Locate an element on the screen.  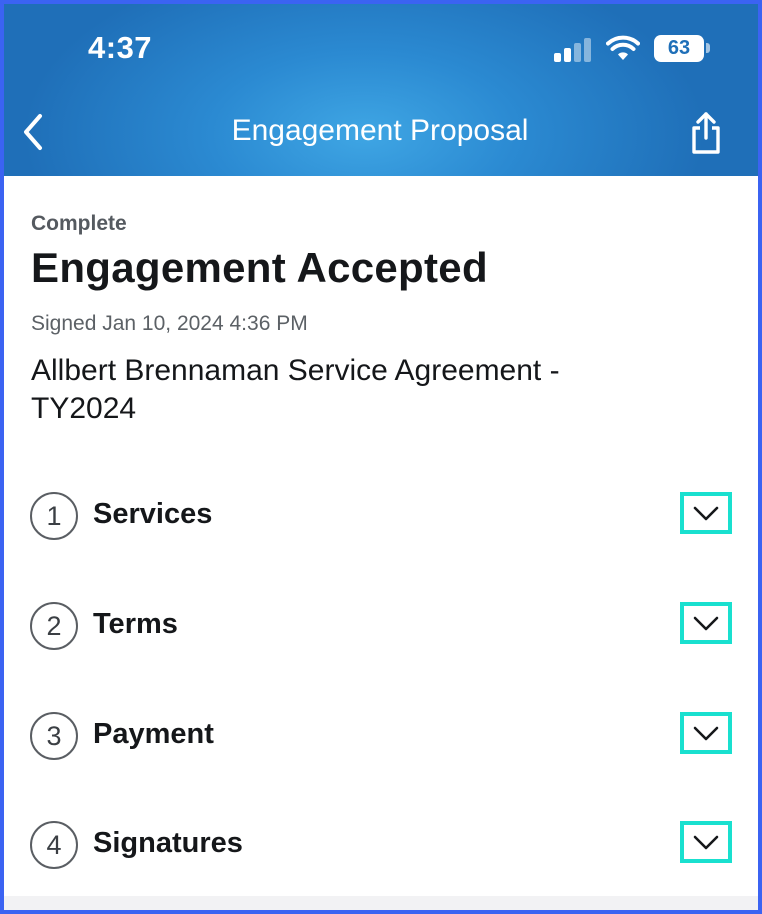
status-label: Complete is located at coordinates (79, 223).